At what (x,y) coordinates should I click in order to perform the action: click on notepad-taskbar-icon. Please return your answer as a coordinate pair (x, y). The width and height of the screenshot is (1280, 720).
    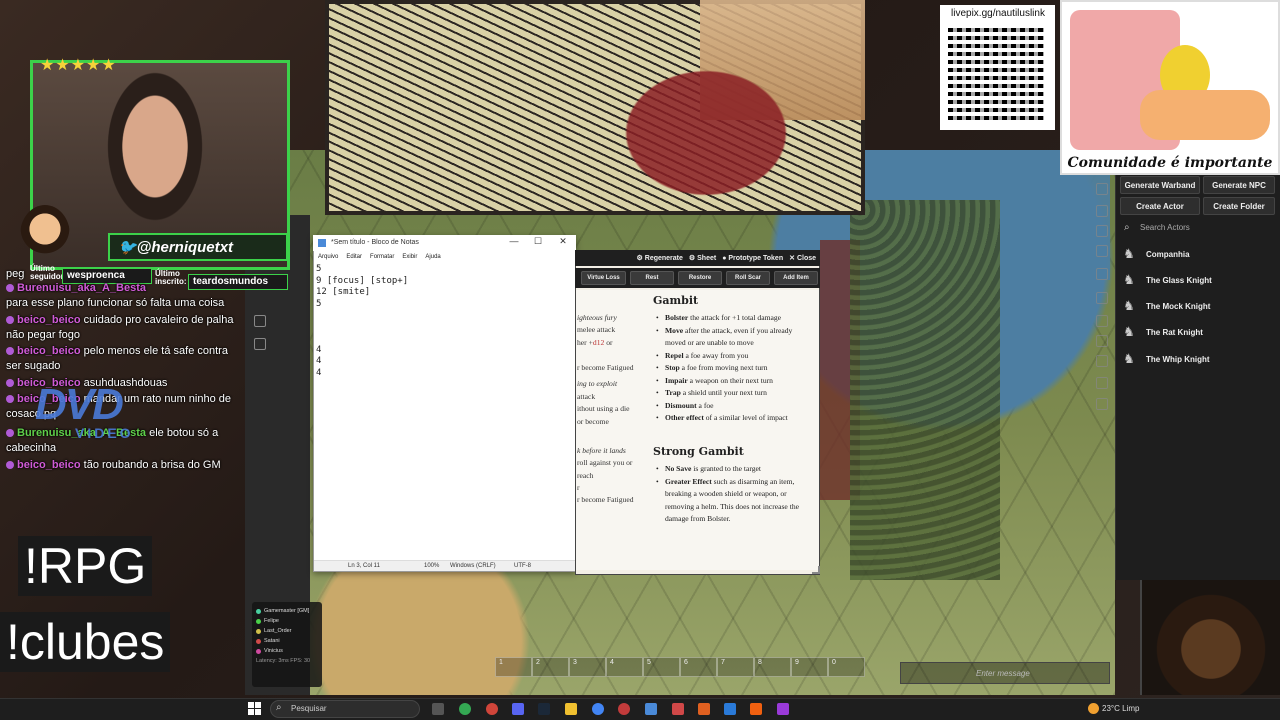
    Looking at the image, I should click on (651, 709).